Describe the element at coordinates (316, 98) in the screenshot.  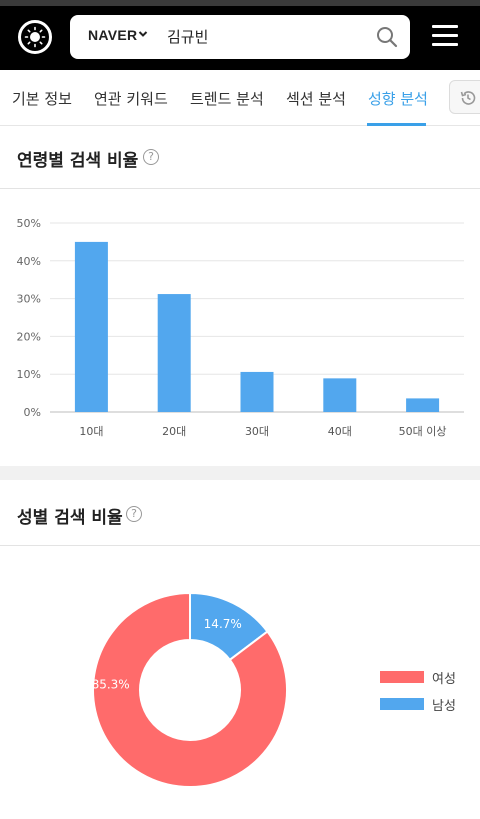
I see `tab-section-analysis: 섹션 분석` at that location.